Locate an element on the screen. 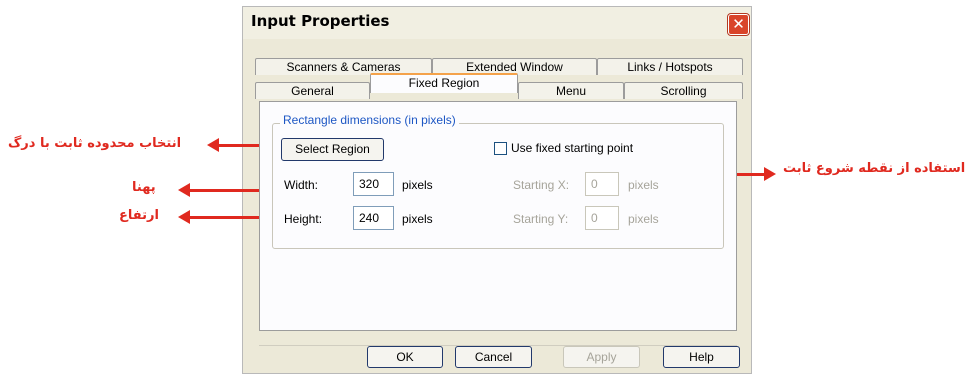  starting-x-input: 0 is located at coordinates (602, 184).